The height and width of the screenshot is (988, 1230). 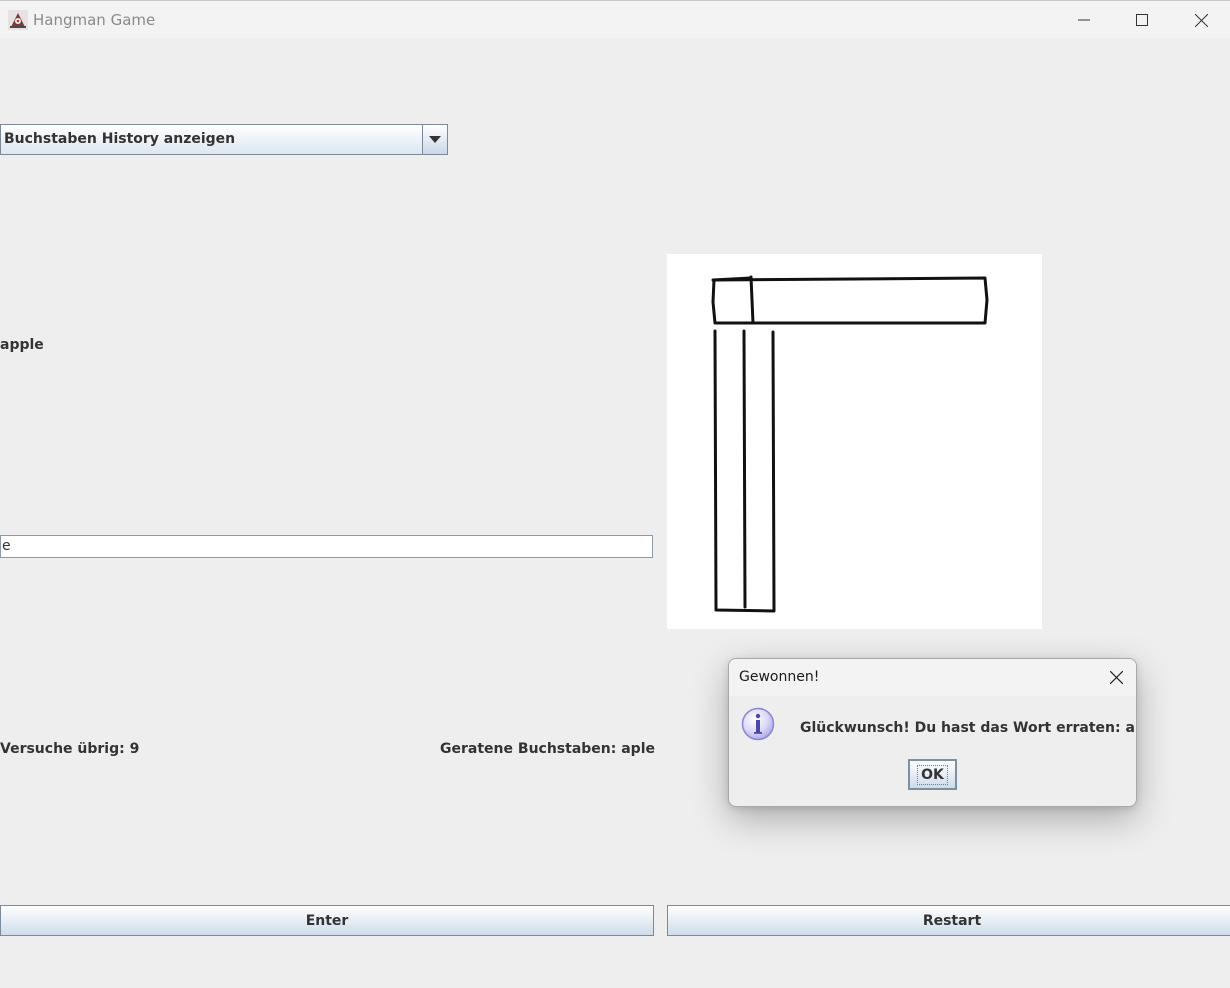 What do you see at coordinates (22, 345) in the screenshot?
I see `word-display: apple` at bounding box center [22, 345].